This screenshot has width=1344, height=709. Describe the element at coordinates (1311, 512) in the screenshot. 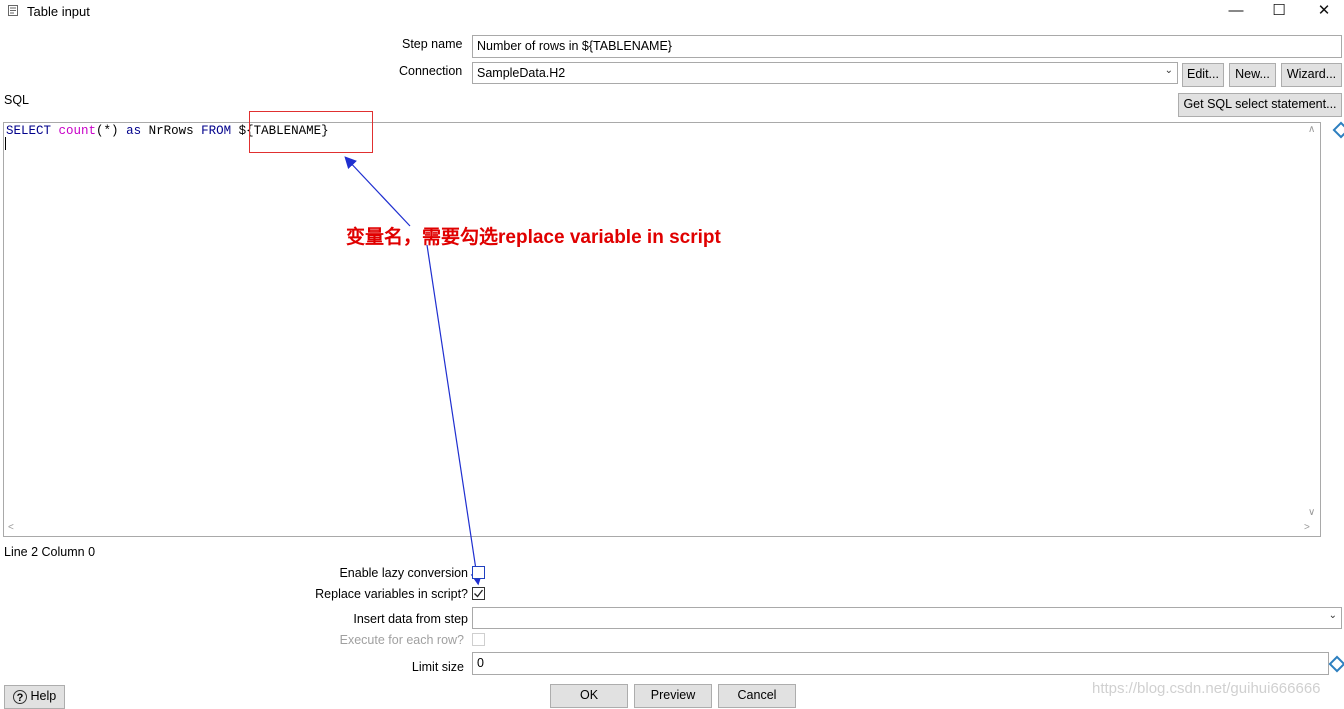

I see `scroll-down-icon: ∨` at that location.